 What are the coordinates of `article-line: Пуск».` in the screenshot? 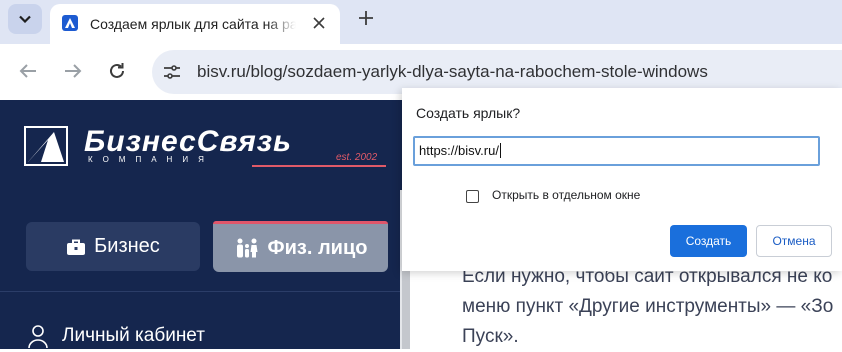 It's located at (490, 336).